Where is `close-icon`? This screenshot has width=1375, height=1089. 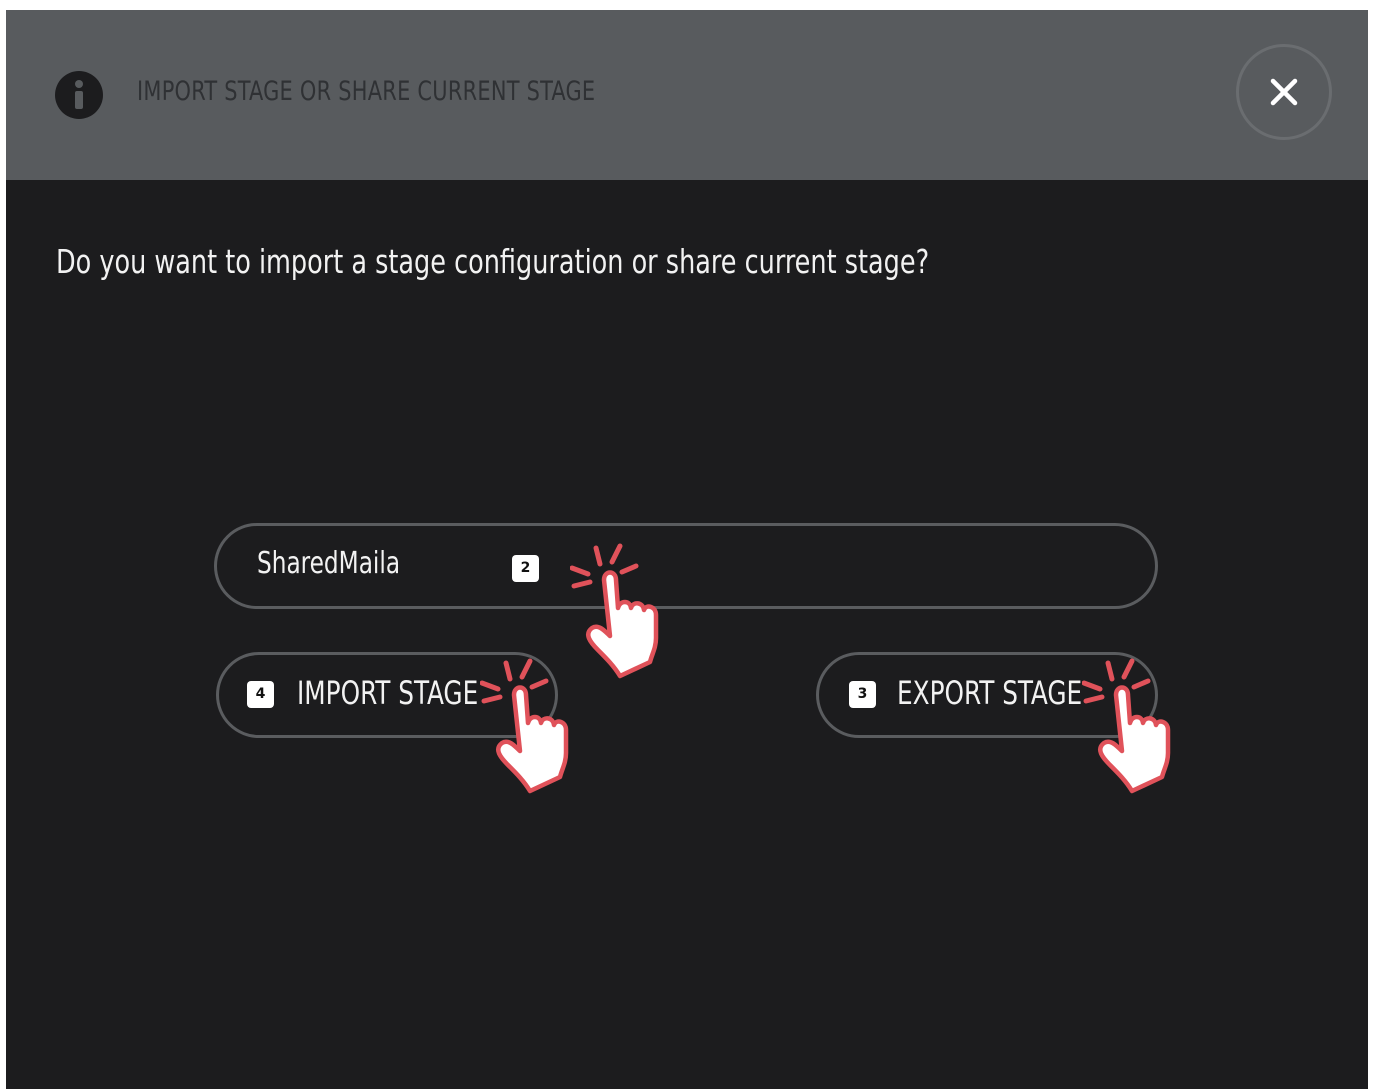 close-icon is located at coordinates (1284, 92).